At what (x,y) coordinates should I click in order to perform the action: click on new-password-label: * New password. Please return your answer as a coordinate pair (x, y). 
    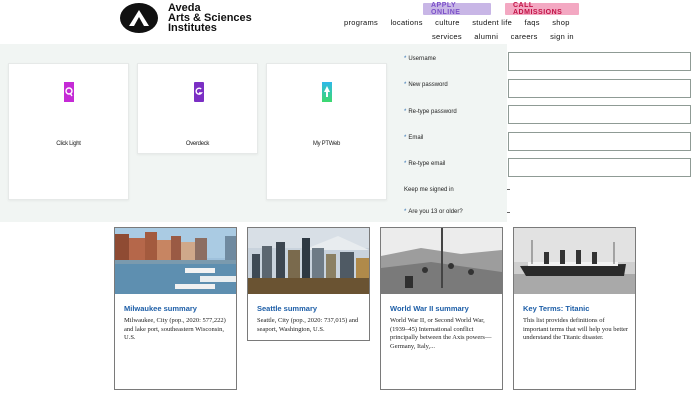
    Looking at the image, I should click on (426, 85).